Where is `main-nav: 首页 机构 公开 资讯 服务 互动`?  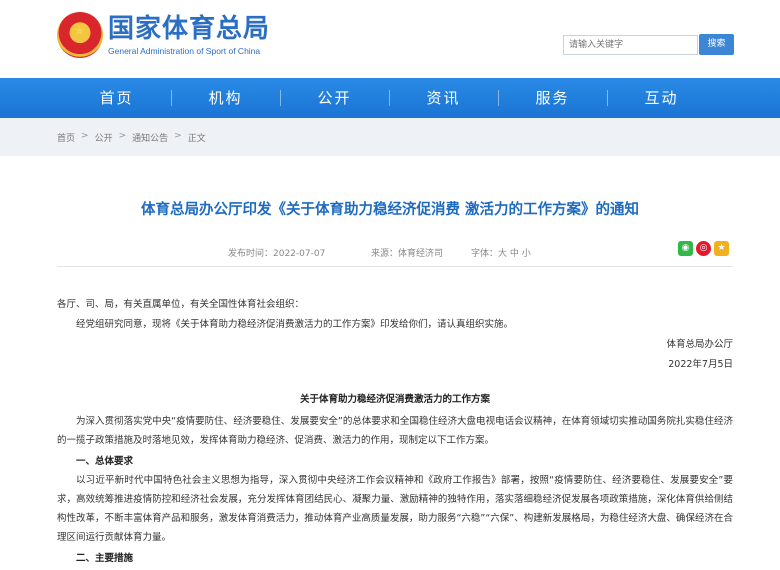 main-nav: 首页 机构 公开 资讯 服务 互动 is located at coordinates (390, 98).